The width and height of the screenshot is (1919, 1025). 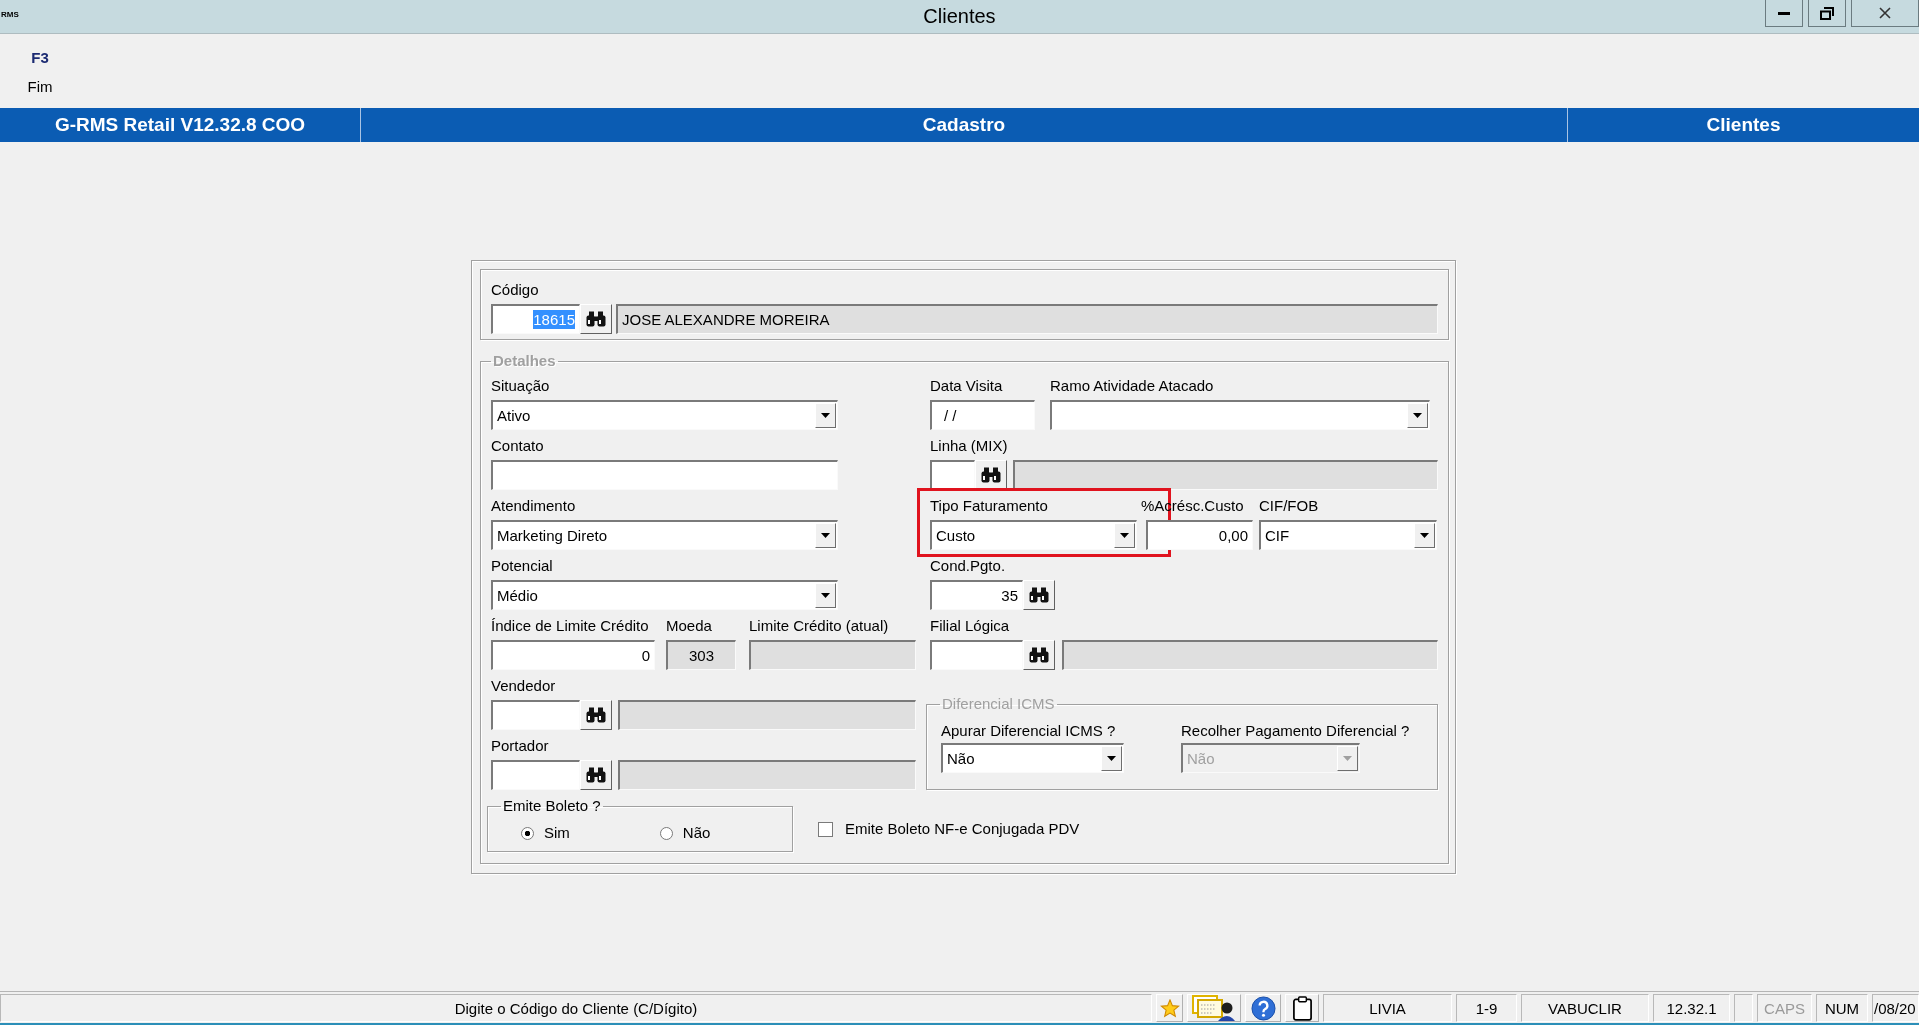 What do you see at coordinates (1028, 731) in the screenshot?
I see `field-label: Apurar Diferencial ICMS ?` at bounding box center [1028, 731].